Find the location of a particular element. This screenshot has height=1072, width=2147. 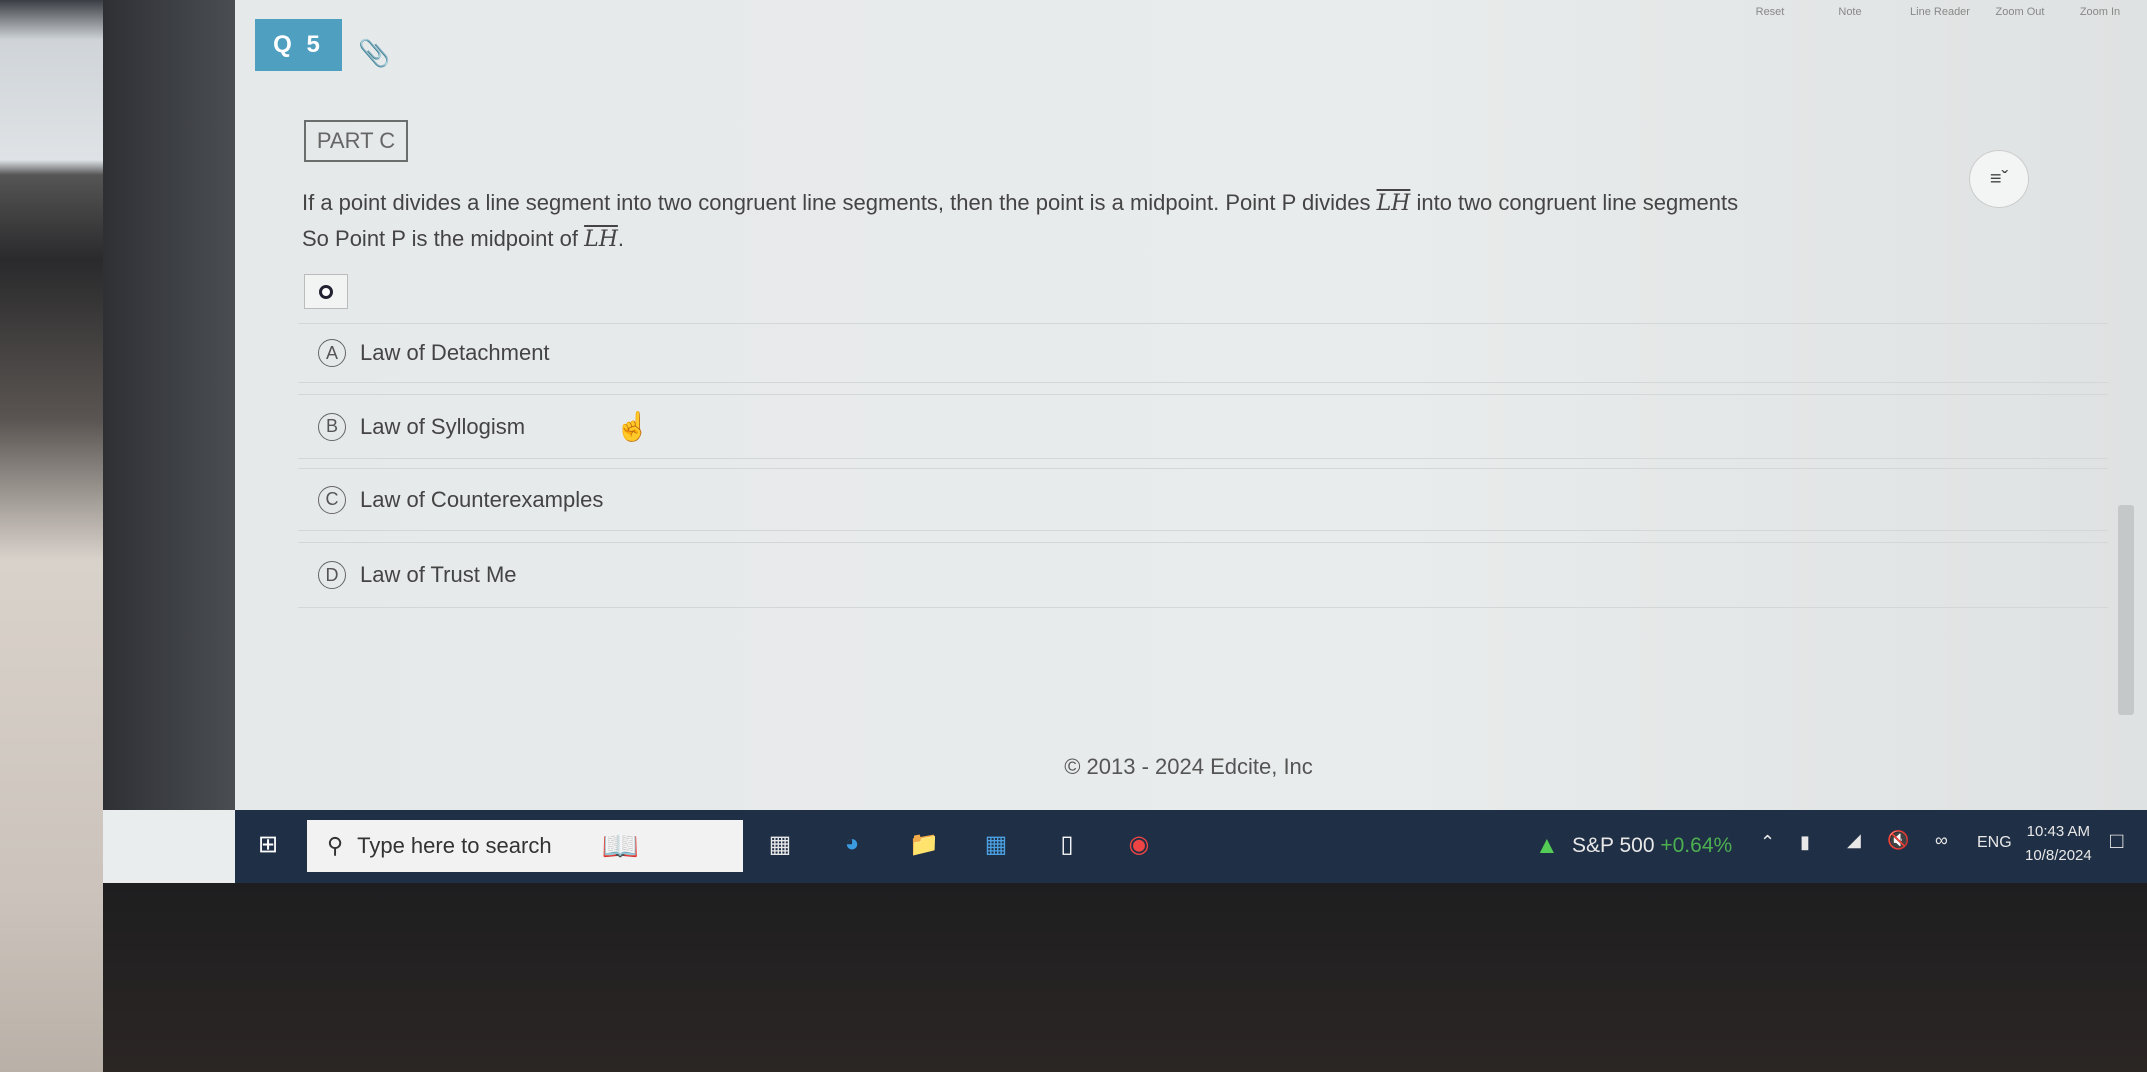

stock-chart-icon: ▲ is located at coordinates (1547, 845).